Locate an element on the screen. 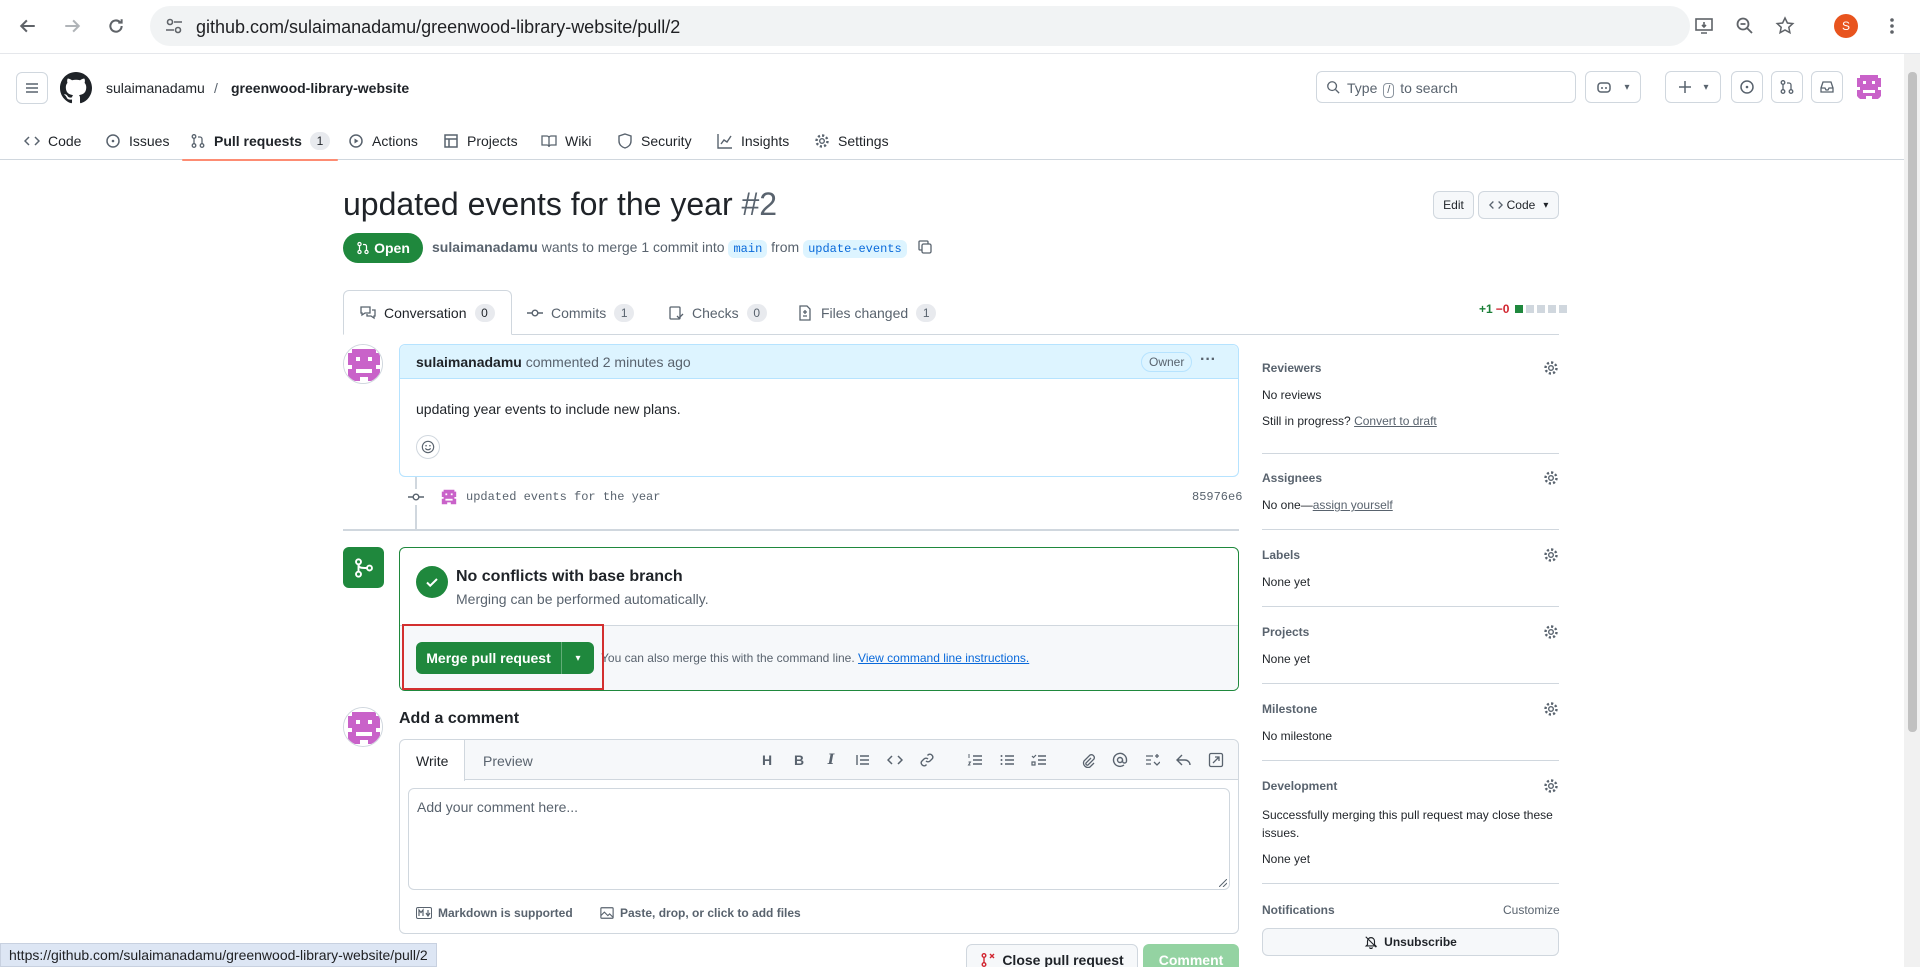 The image size is (1920, 967). browser-menu-icon is located at coordinates (1892, 26).